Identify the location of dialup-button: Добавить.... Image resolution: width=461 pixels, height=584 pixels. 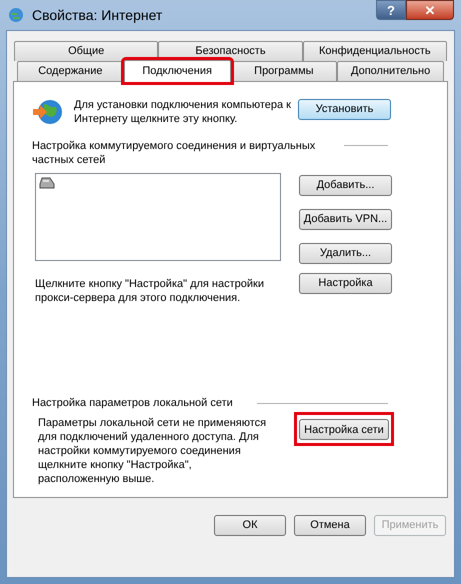
(345, 185).